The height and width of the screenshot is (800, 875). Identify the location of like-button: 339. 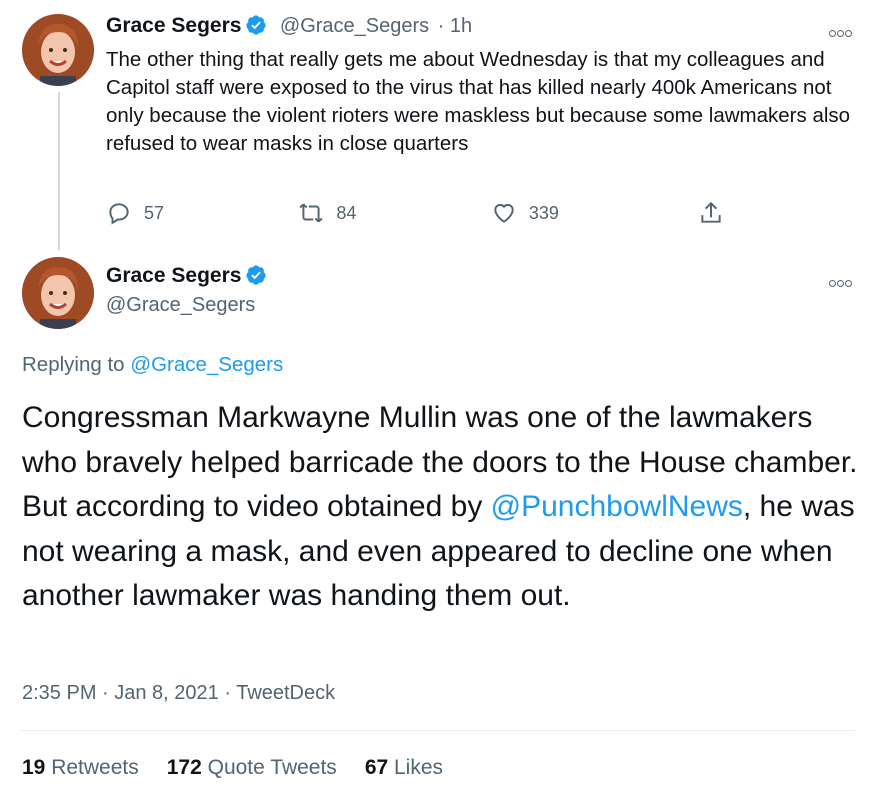
(594, 213).